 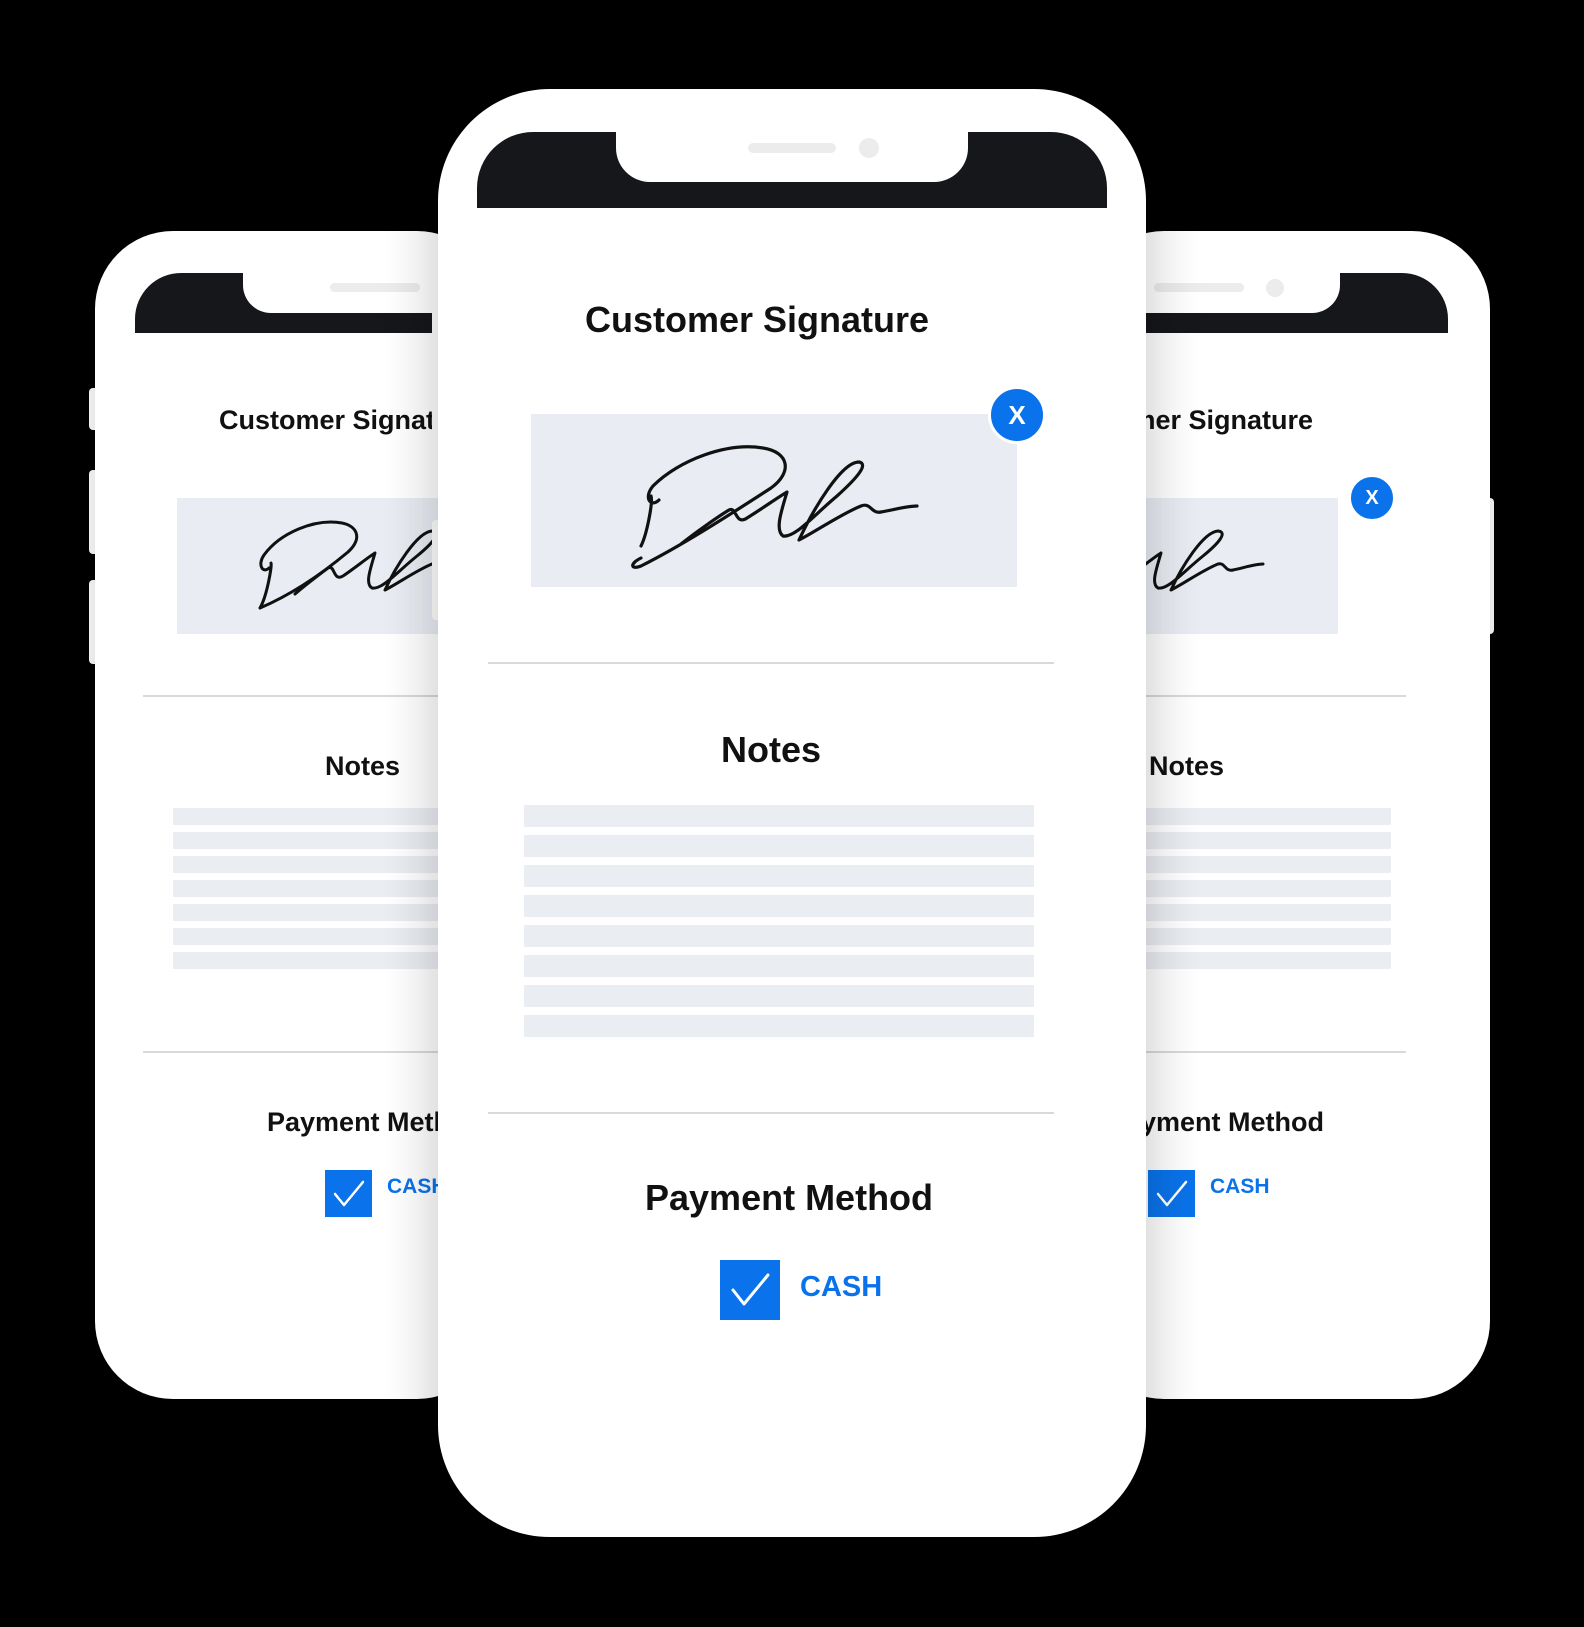 I want to click on payment-title: Payment Method, so click(x=789, y=1197).